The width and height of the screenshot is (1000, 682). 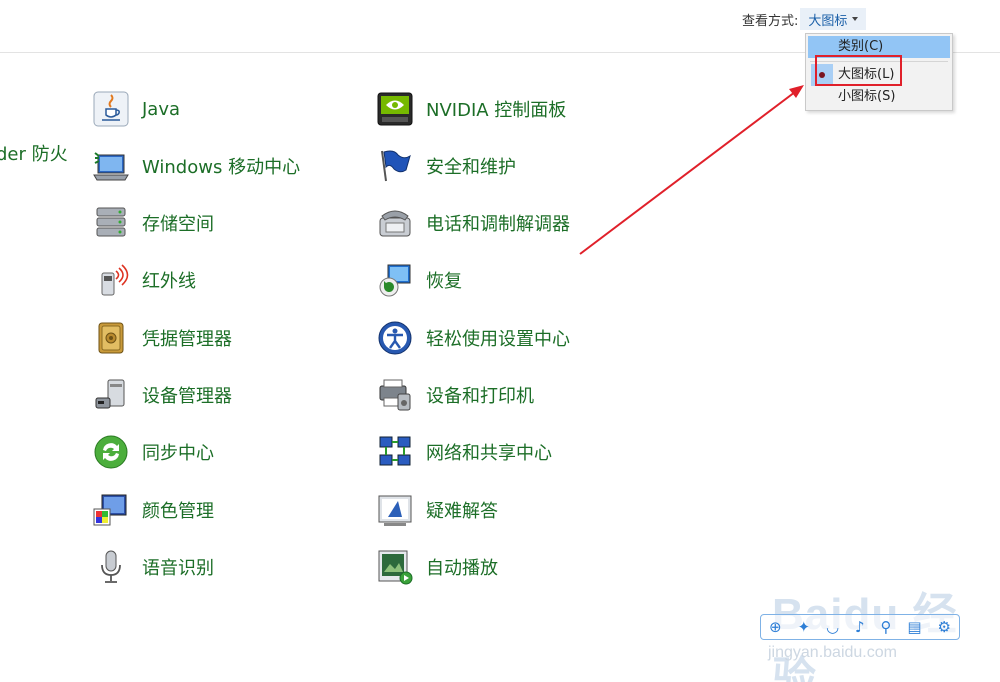 I want to click on firewall-item-cut: der 防火, so click(x=34, y=153).